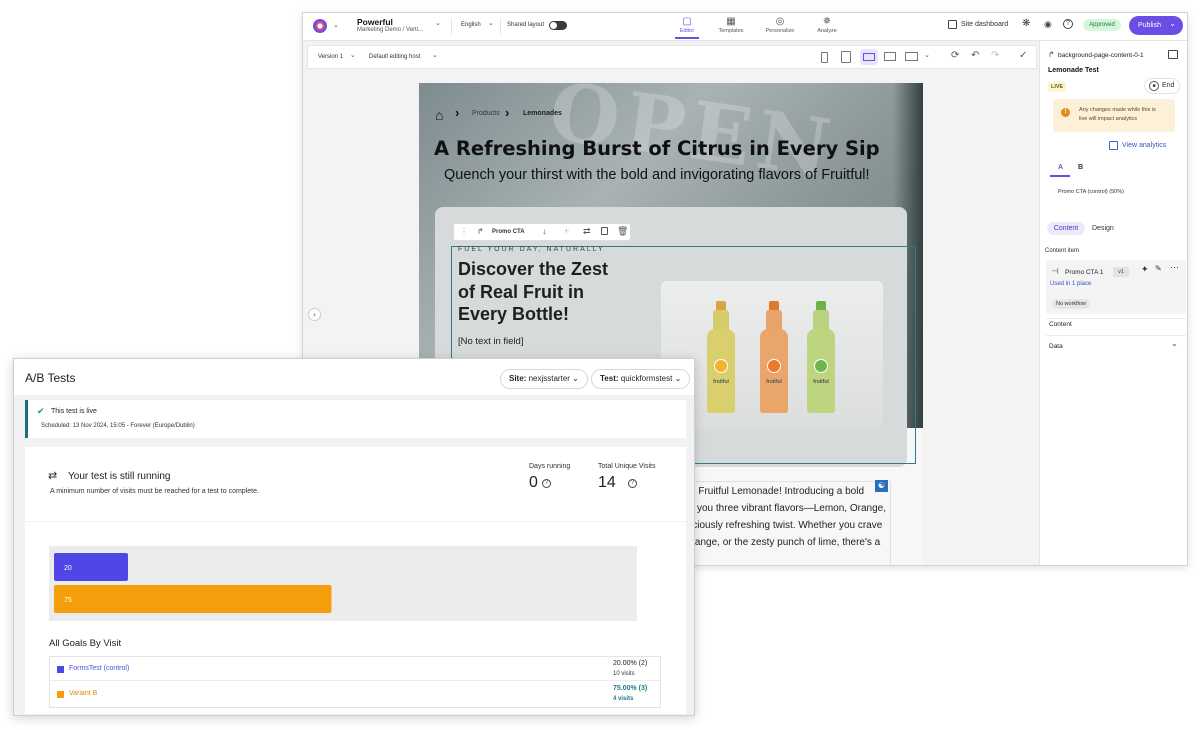 This screenshot has width=1200, height=730. What do you see at coordinates (533, 482) in the screenshot?
I see `days-running-value: 0` at bounding box center [533, 482].